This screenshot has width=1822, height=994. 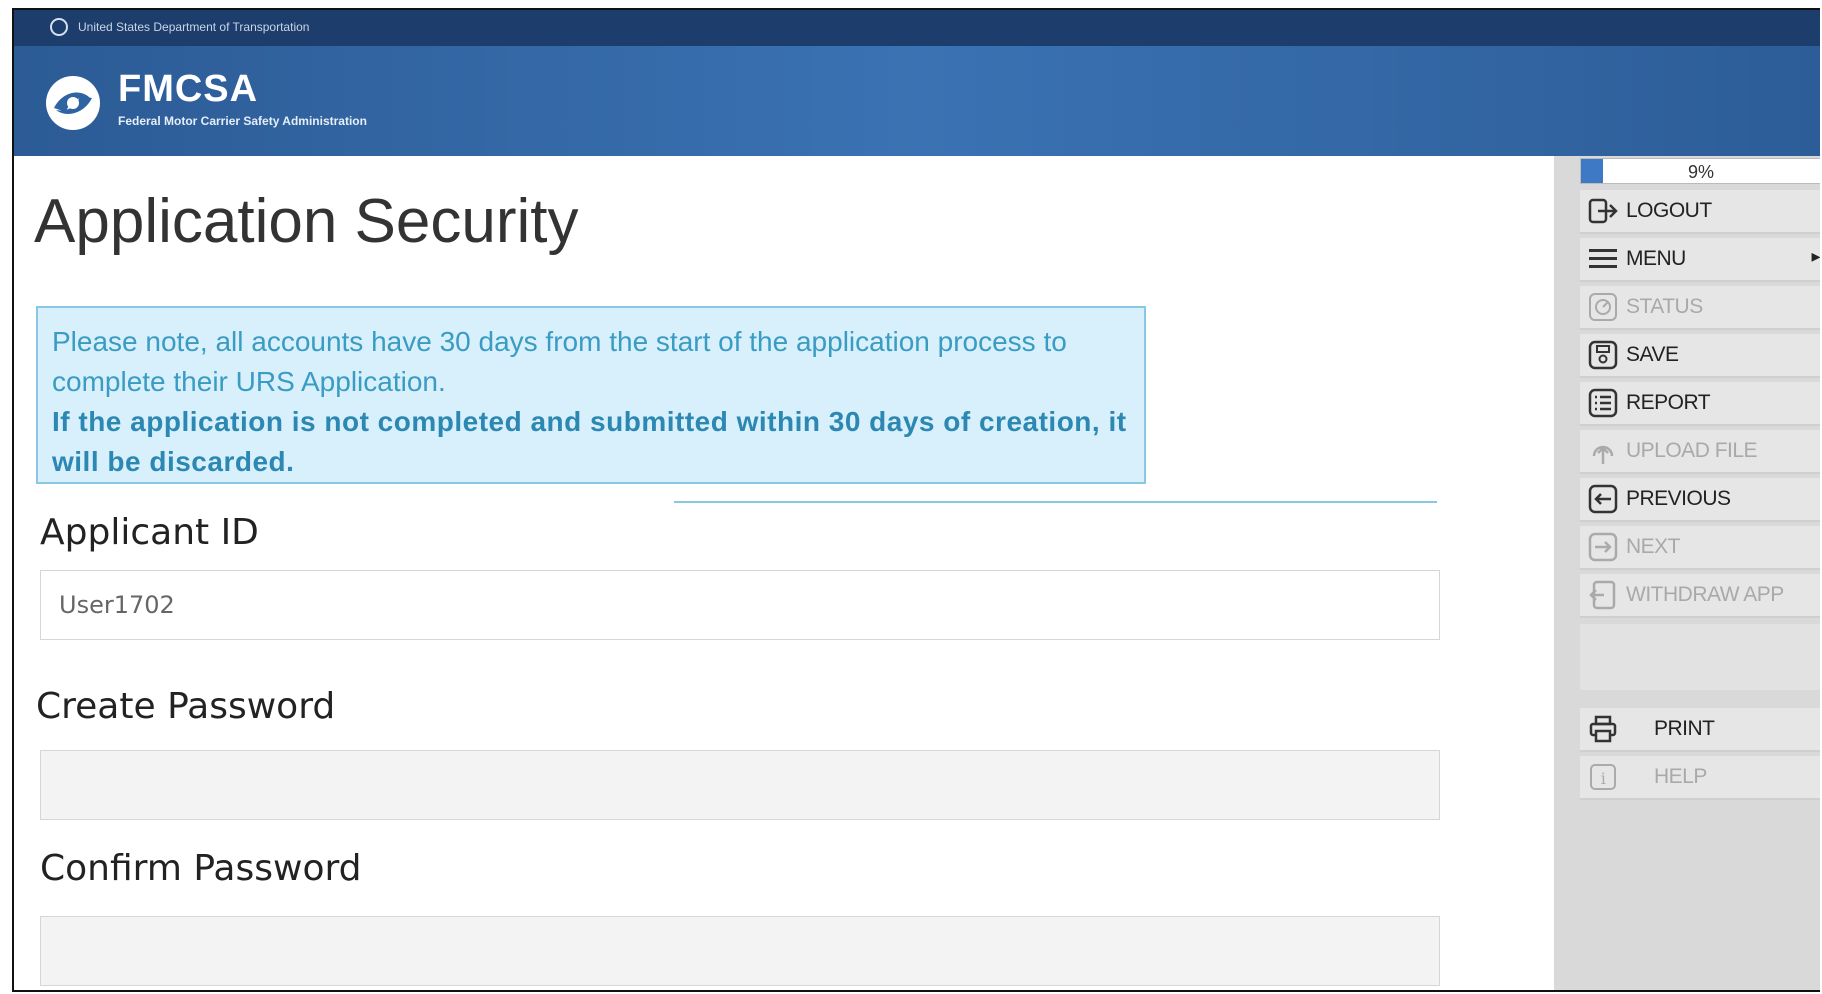 What do you see at coordinates (1700, 356) in the screenshot?
I see `save-button: SAVE` at bounding box center [1700, 356].